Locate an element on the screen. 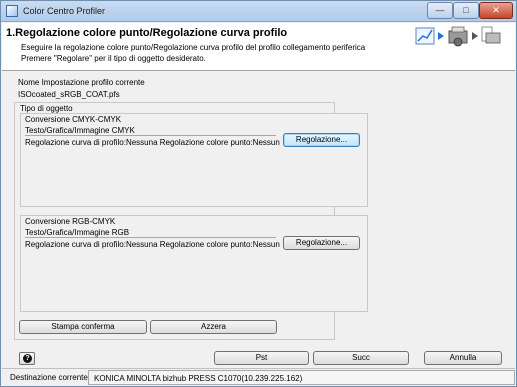 The height and width of the screenshot is (387, 517). profile-name-value: ISOcoated_sRGB_COAT.pfs is located at coordinates (69, 94).